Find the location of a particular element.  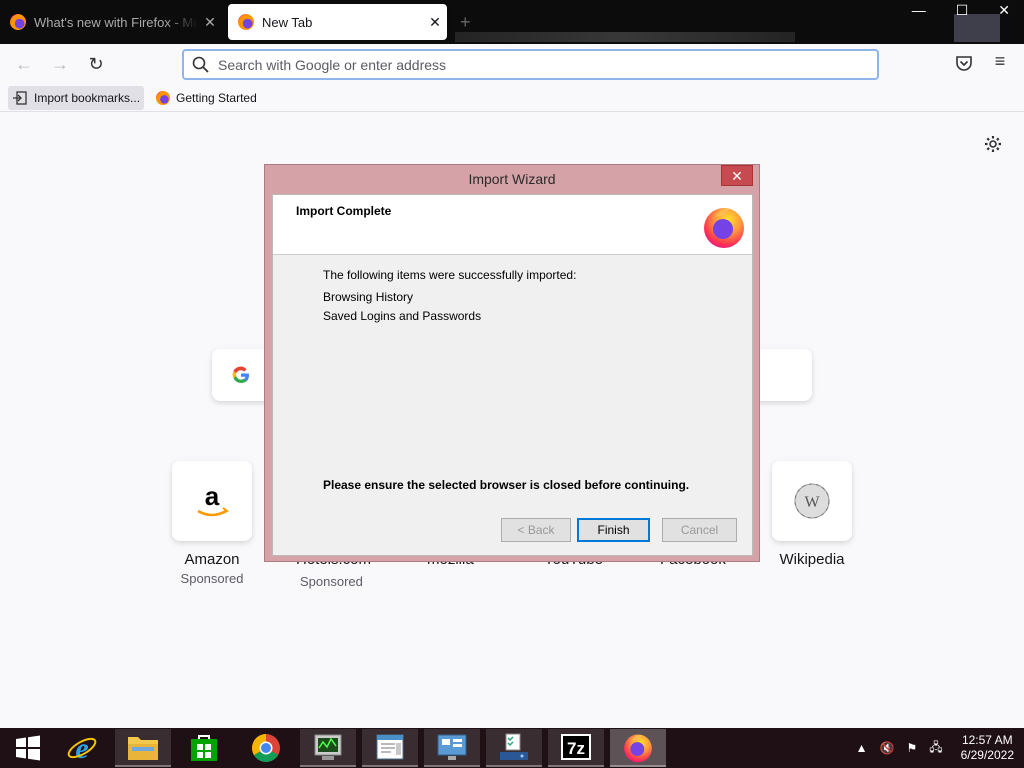

wikipedia-logo-icon: W is located at coordinates (812, 501).